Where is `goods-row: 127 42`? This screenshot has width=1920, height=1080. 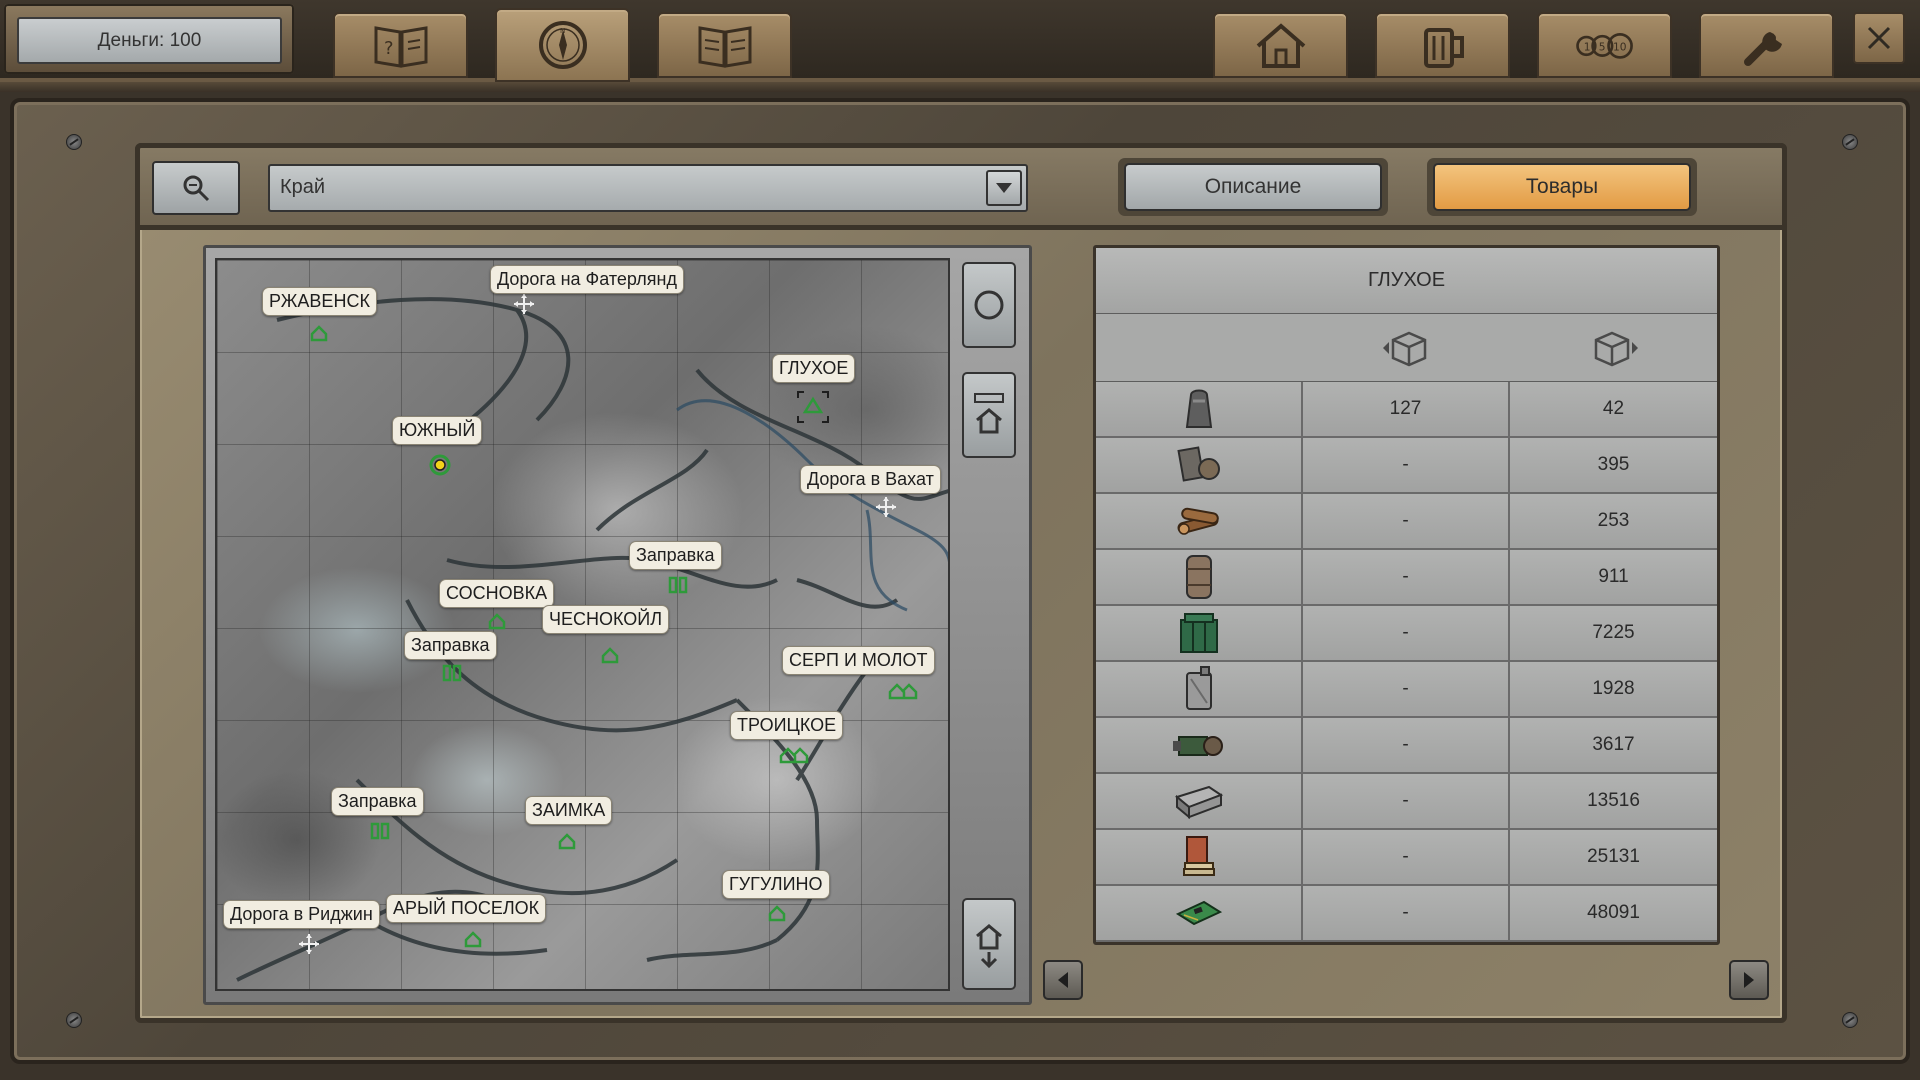
goods-row: 127 42 is located at coordinates (1406, 410).